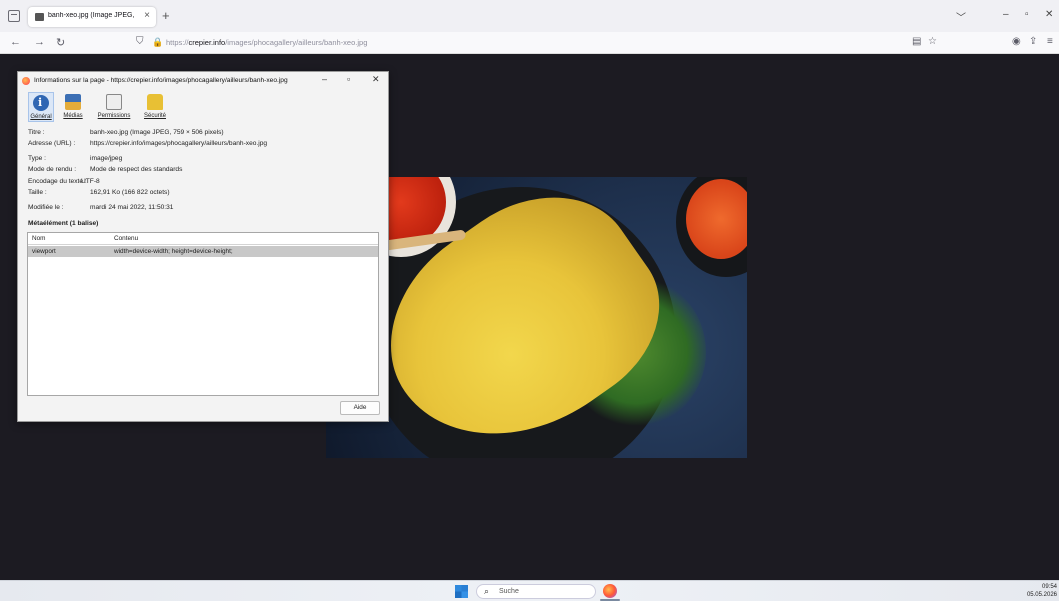 The height and width of the screenshot is (601, 1059). What do you see at coordinates (461, 591) in the screenshot?
I see `windows-start-icon` at bounding box center [461, 591].